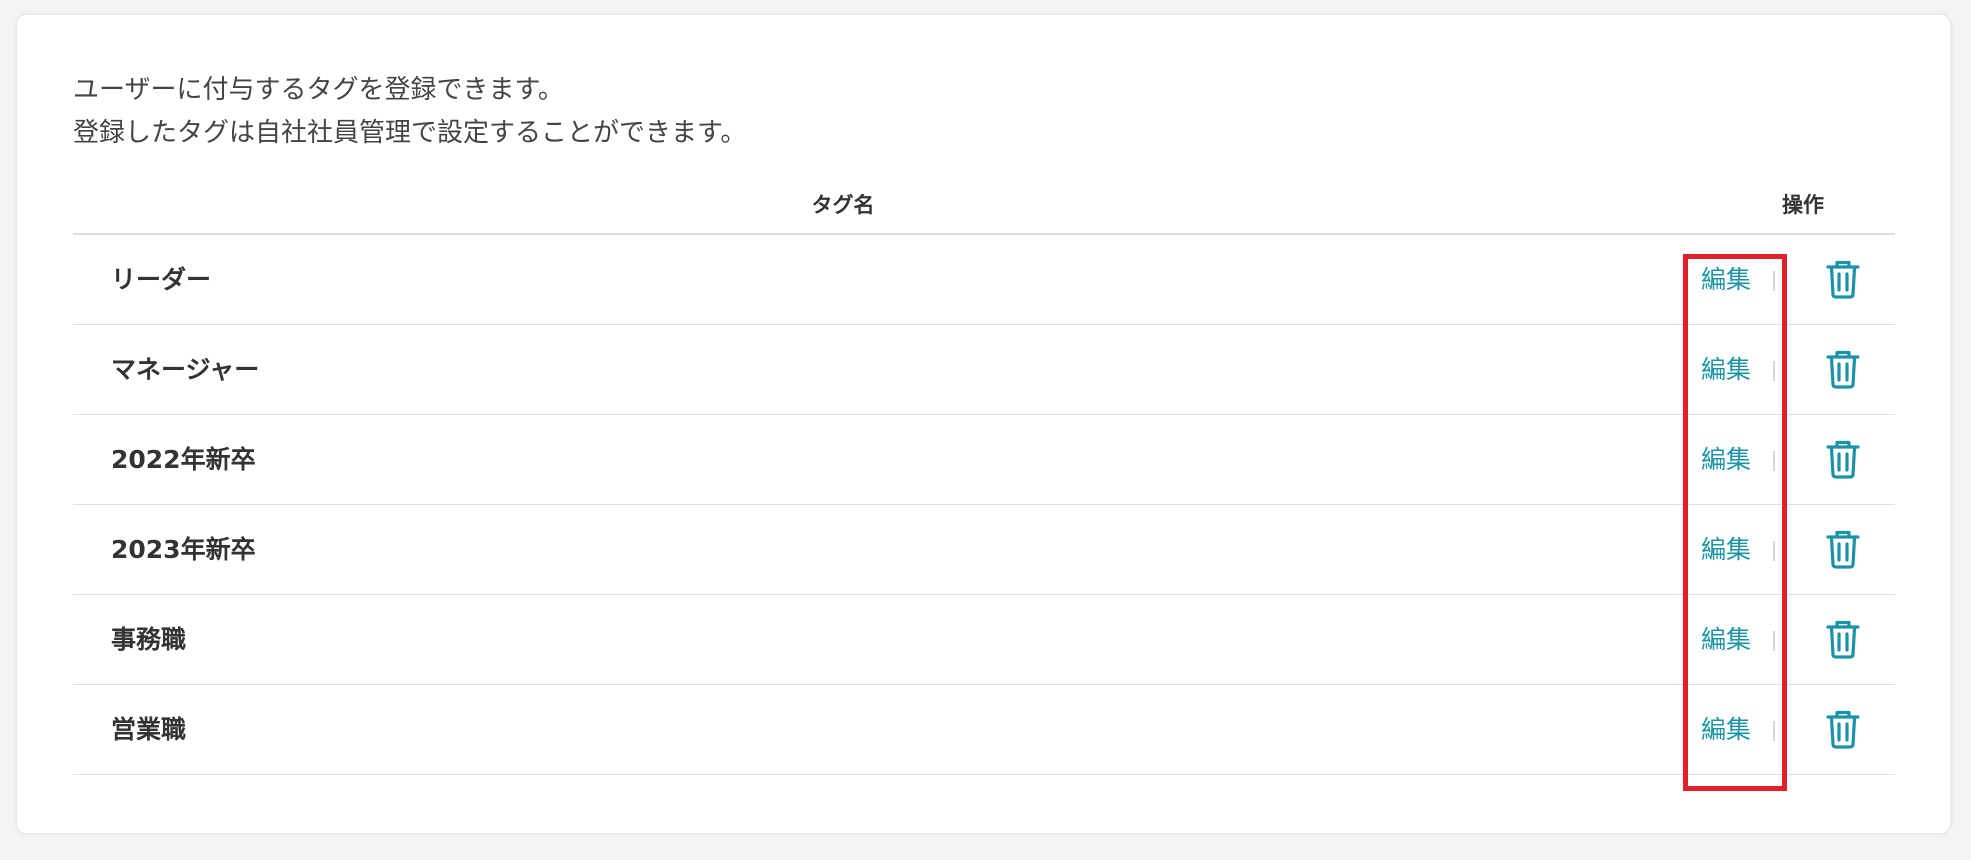 Image resolution: width=1971 pixels, height=860 pixels. What do you see at coordinates (410, 133) in the screenshot?
I see `description-line-2: 登録したタグは自社社員管理で設定することができます。` at bounding box center [410, 133].